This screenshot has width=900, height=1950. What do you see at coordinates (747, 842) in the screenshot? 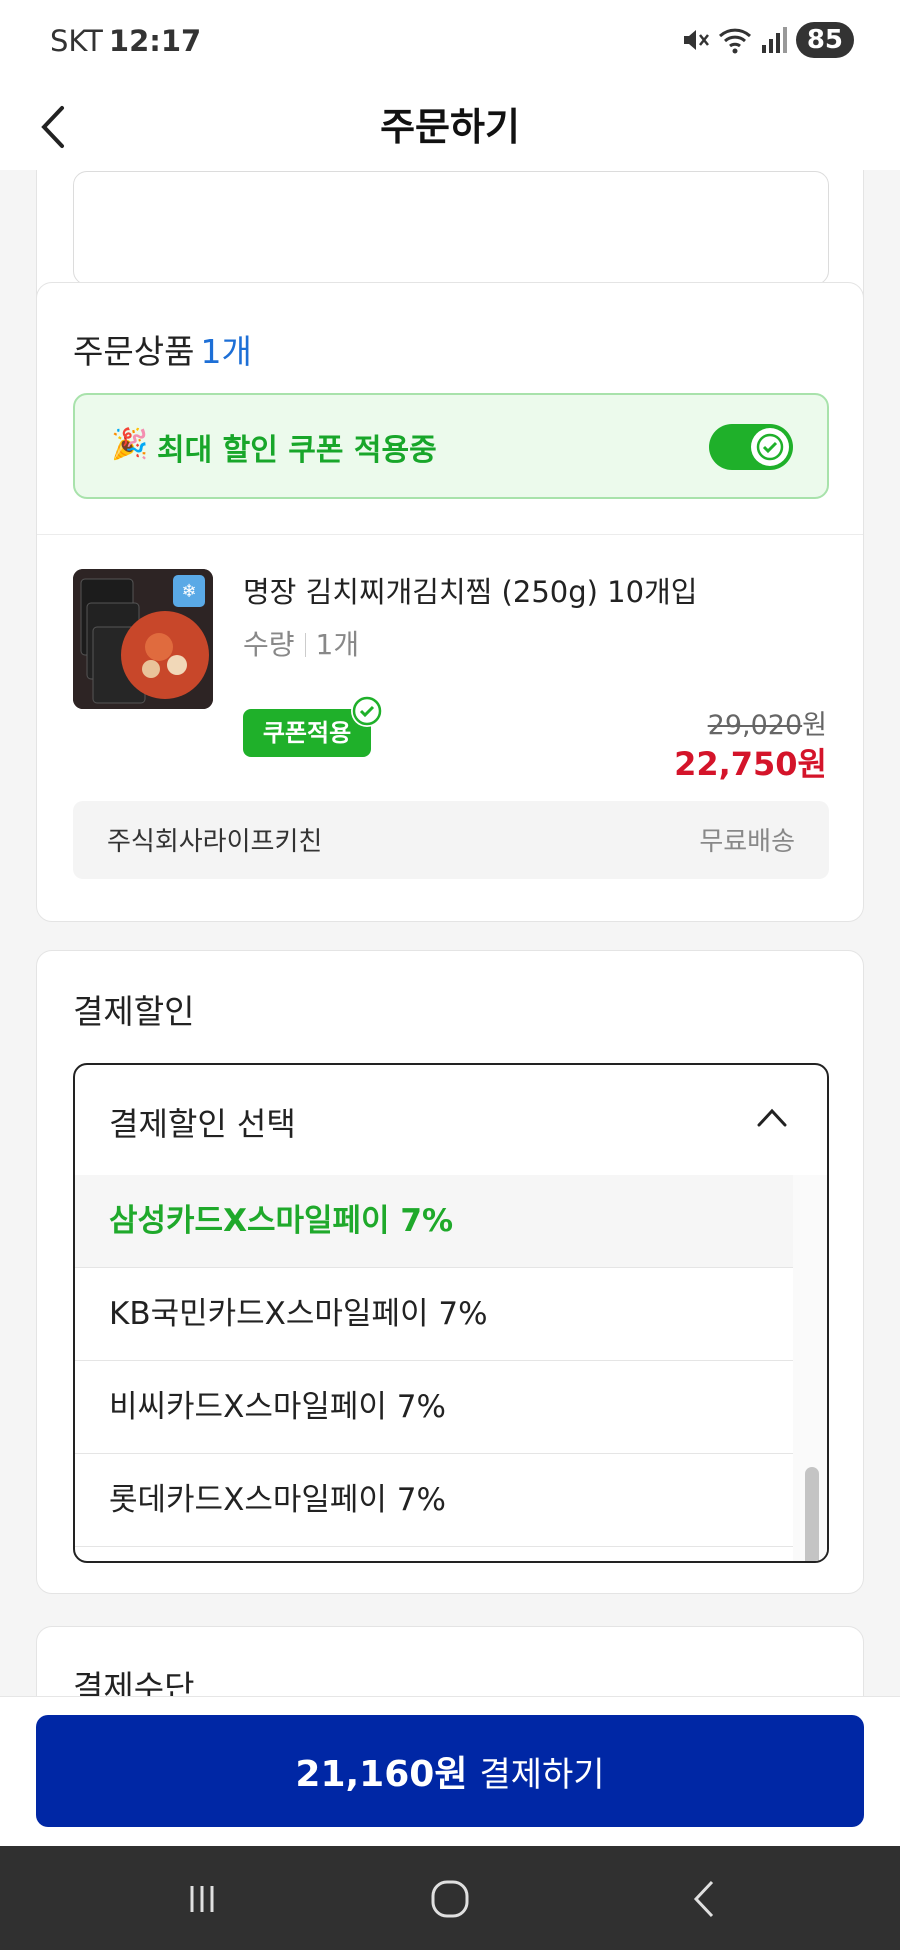
I see `shipping-info: 무료배송` at bounding box center [747, 842].